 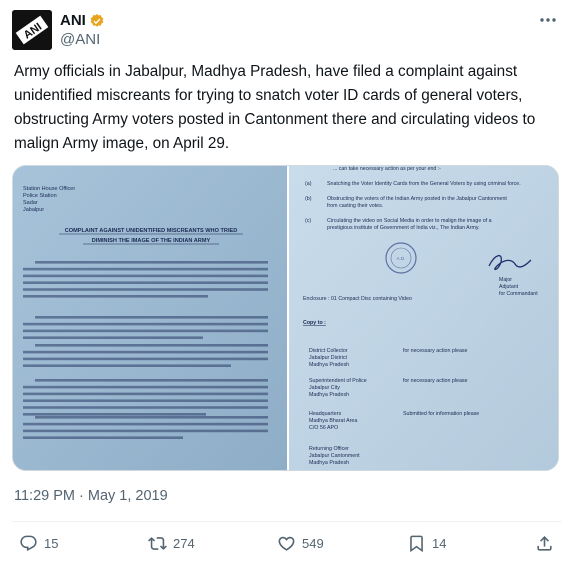 What do you see at coordinates (287, 30) in the screenshot?
I see `tweet-header: ANI ANI @ANI` at bounding box center [287, 30].